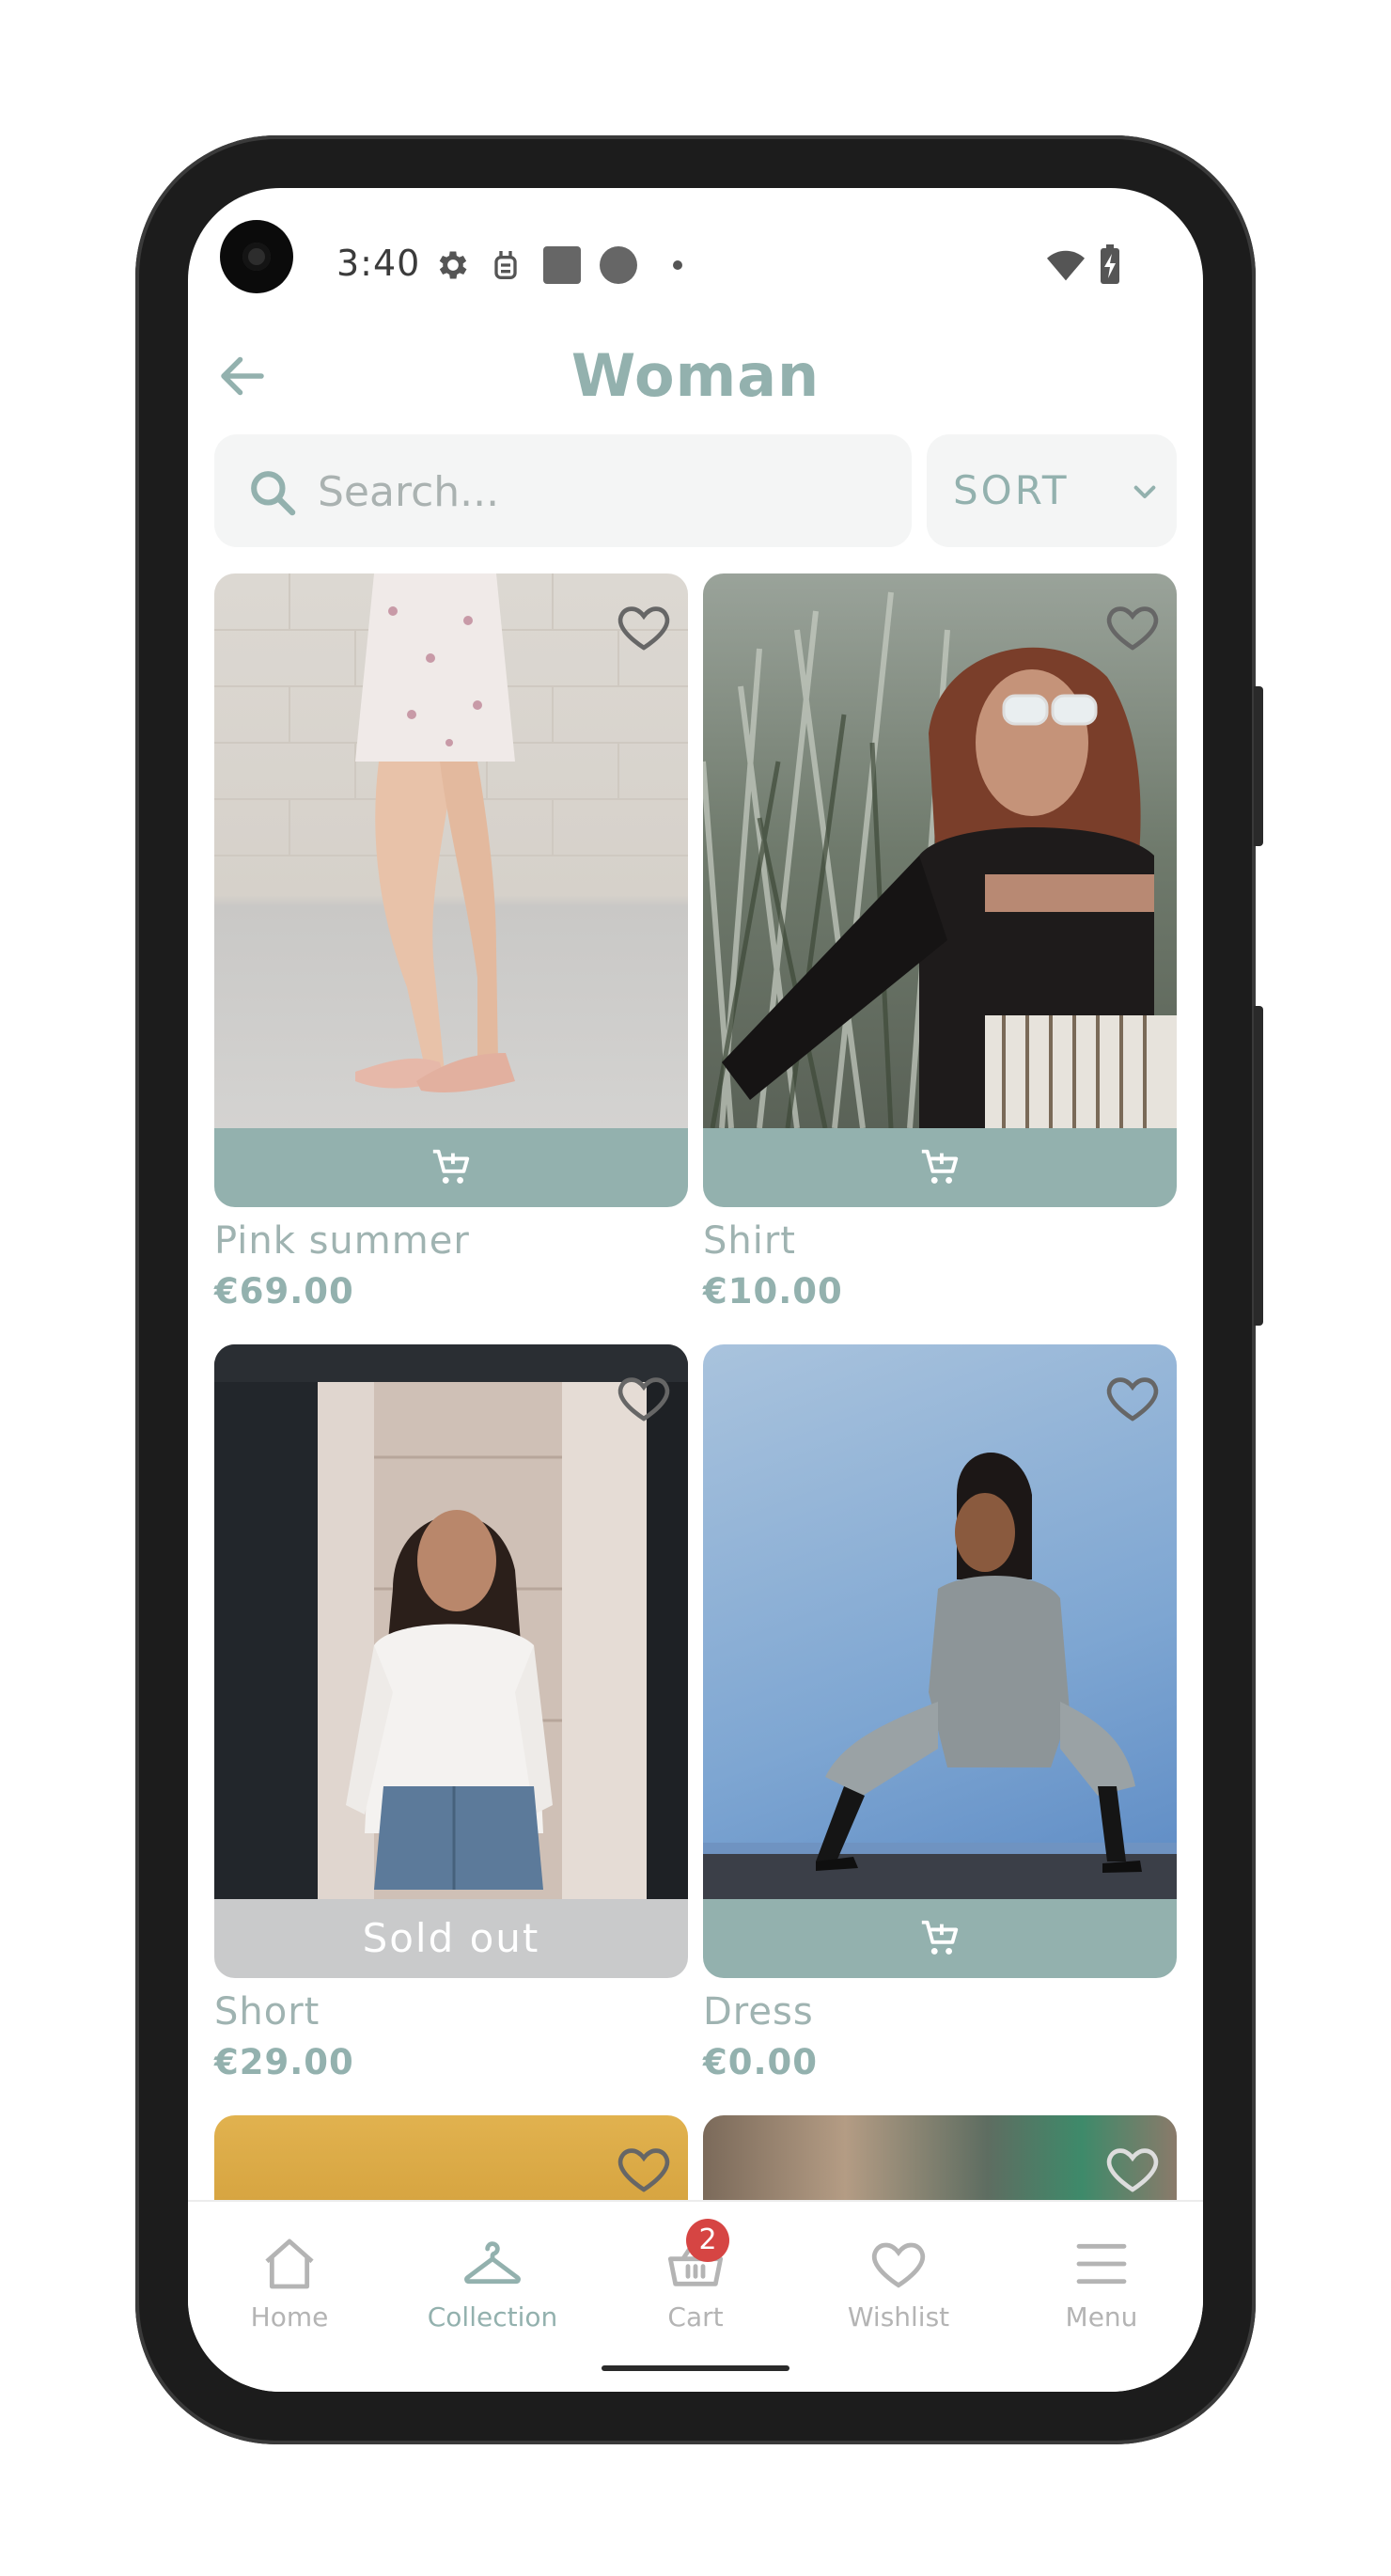  I want to click on robot-icon, so click(506, 265).